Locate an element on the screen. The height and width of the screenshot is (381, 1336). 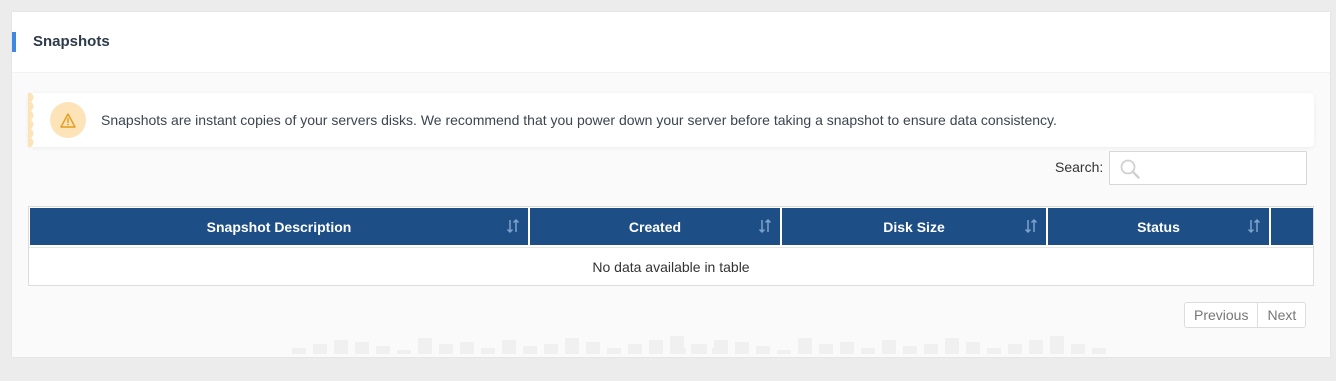
search-label: Search: is located at coordinates (1079, 167).